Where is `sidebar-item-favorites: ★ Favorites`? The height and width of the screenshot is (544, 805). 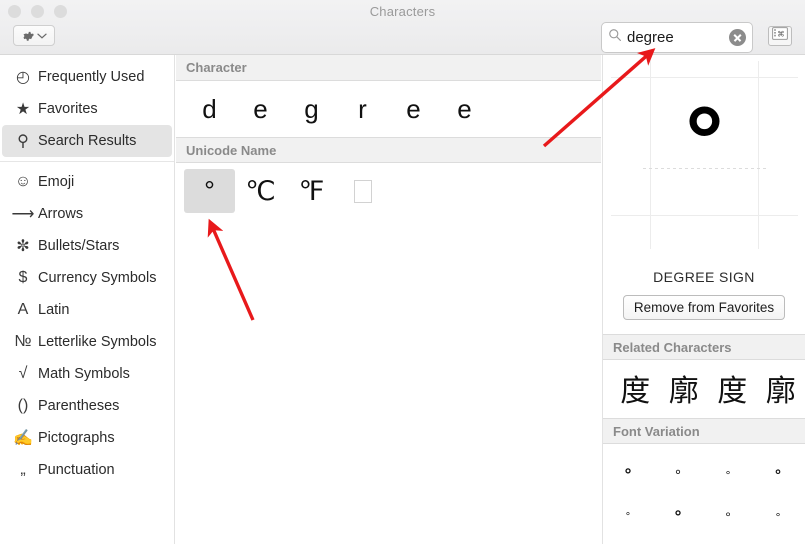
sidebar-item-favorites: ★ Favorites is located at coordinates (87, 109).